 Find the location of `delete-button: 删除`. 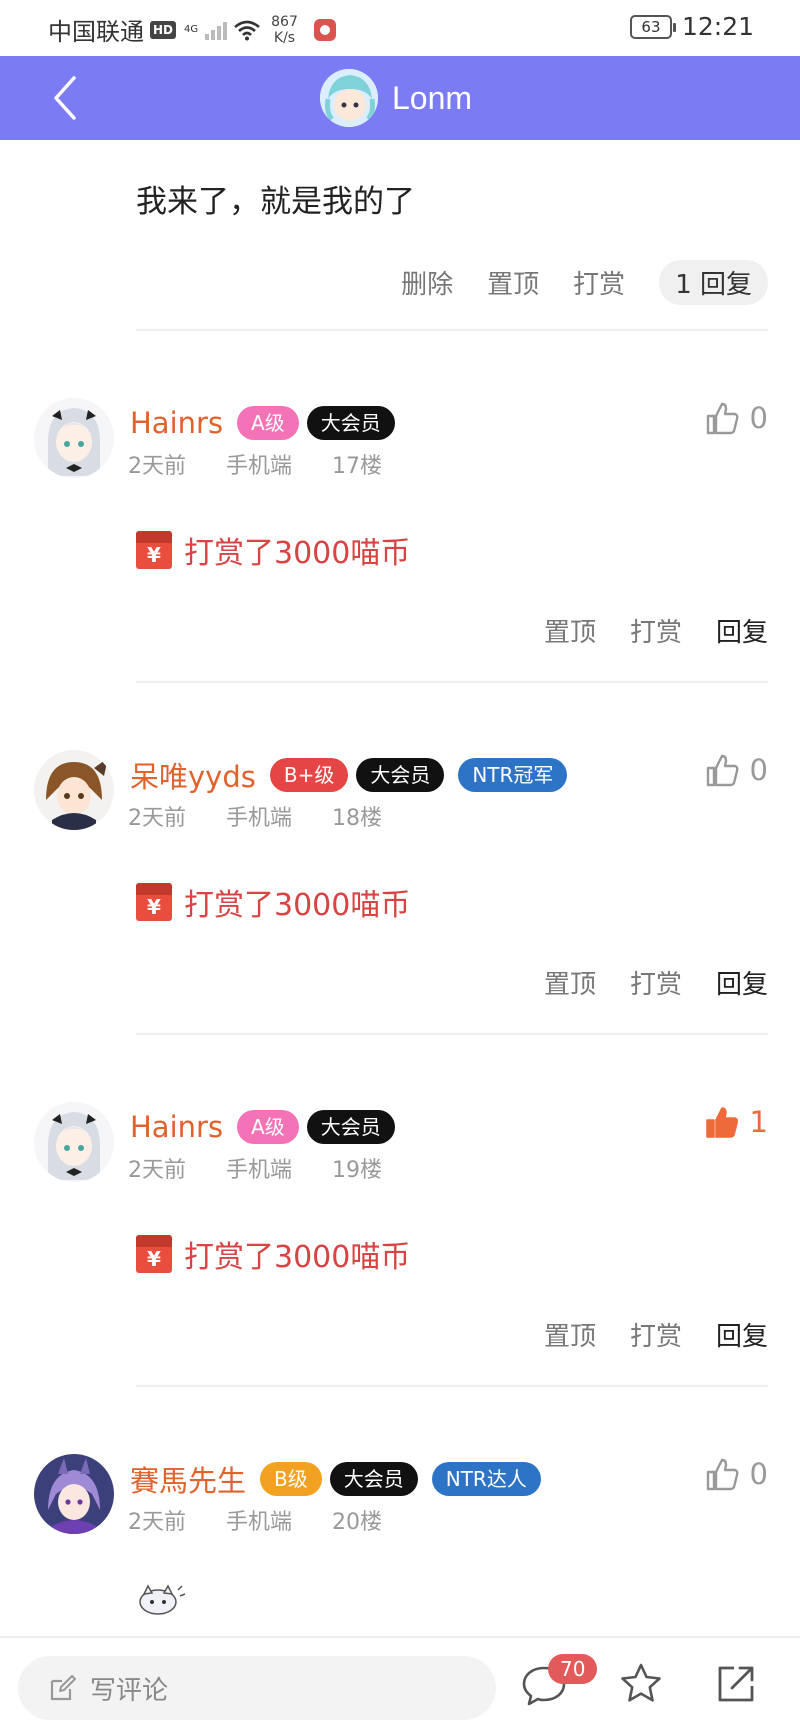

delete-button: 删除 is located at coordinates (427, 282).